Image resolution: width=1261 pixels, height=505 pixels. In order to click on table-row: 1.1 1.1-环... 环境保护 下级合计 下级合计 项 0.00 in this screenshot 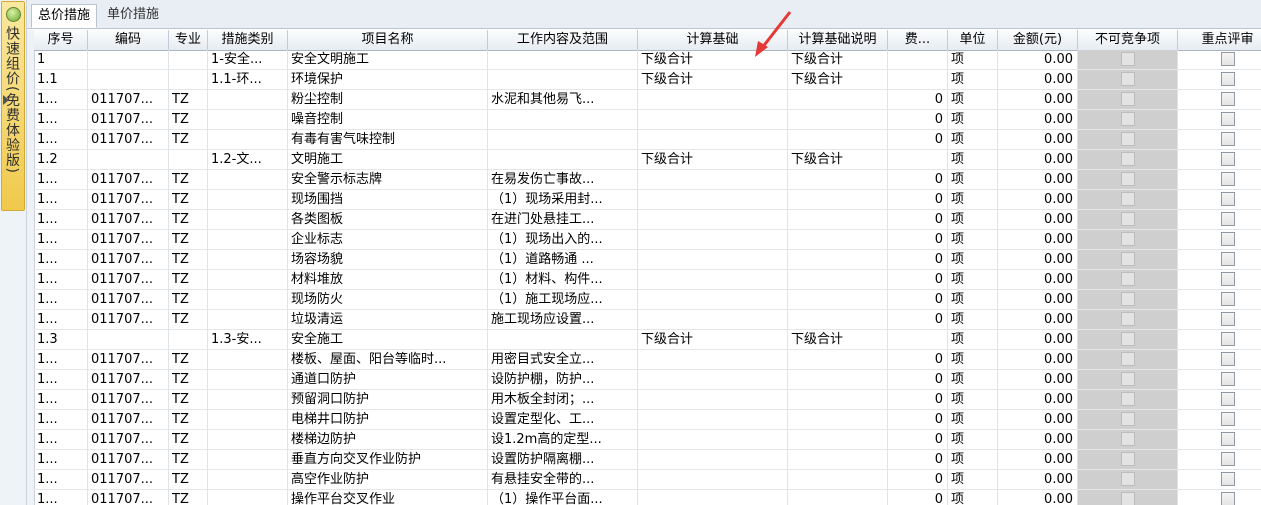, I will do `click(647, 80)`.